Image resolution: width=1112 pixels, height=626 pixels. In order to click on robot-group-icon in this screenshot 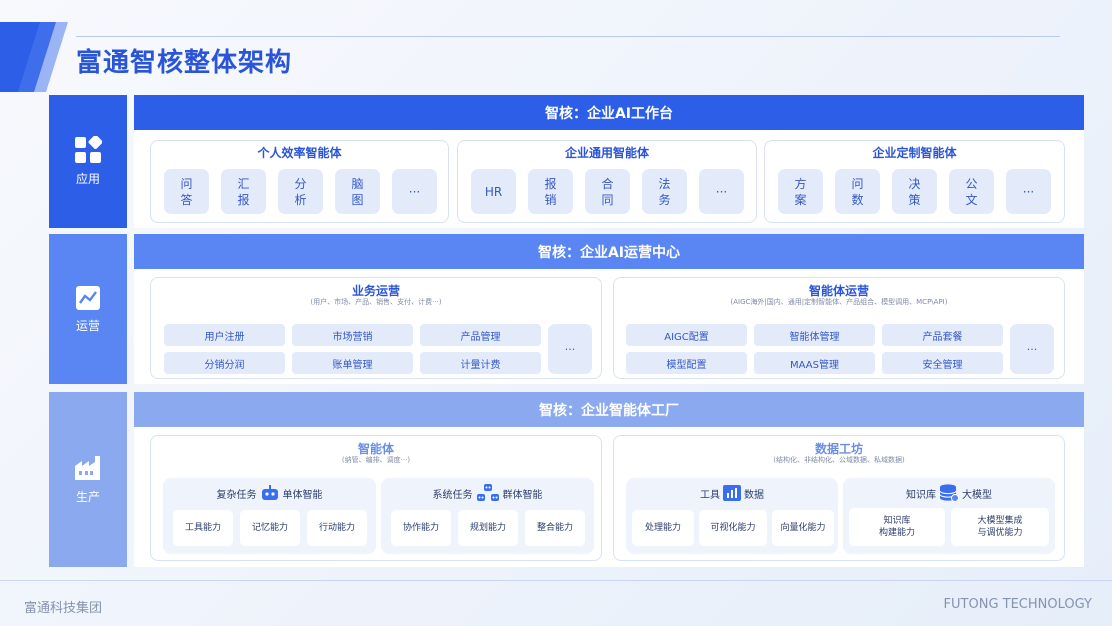, I will do `click(487, 492)`.